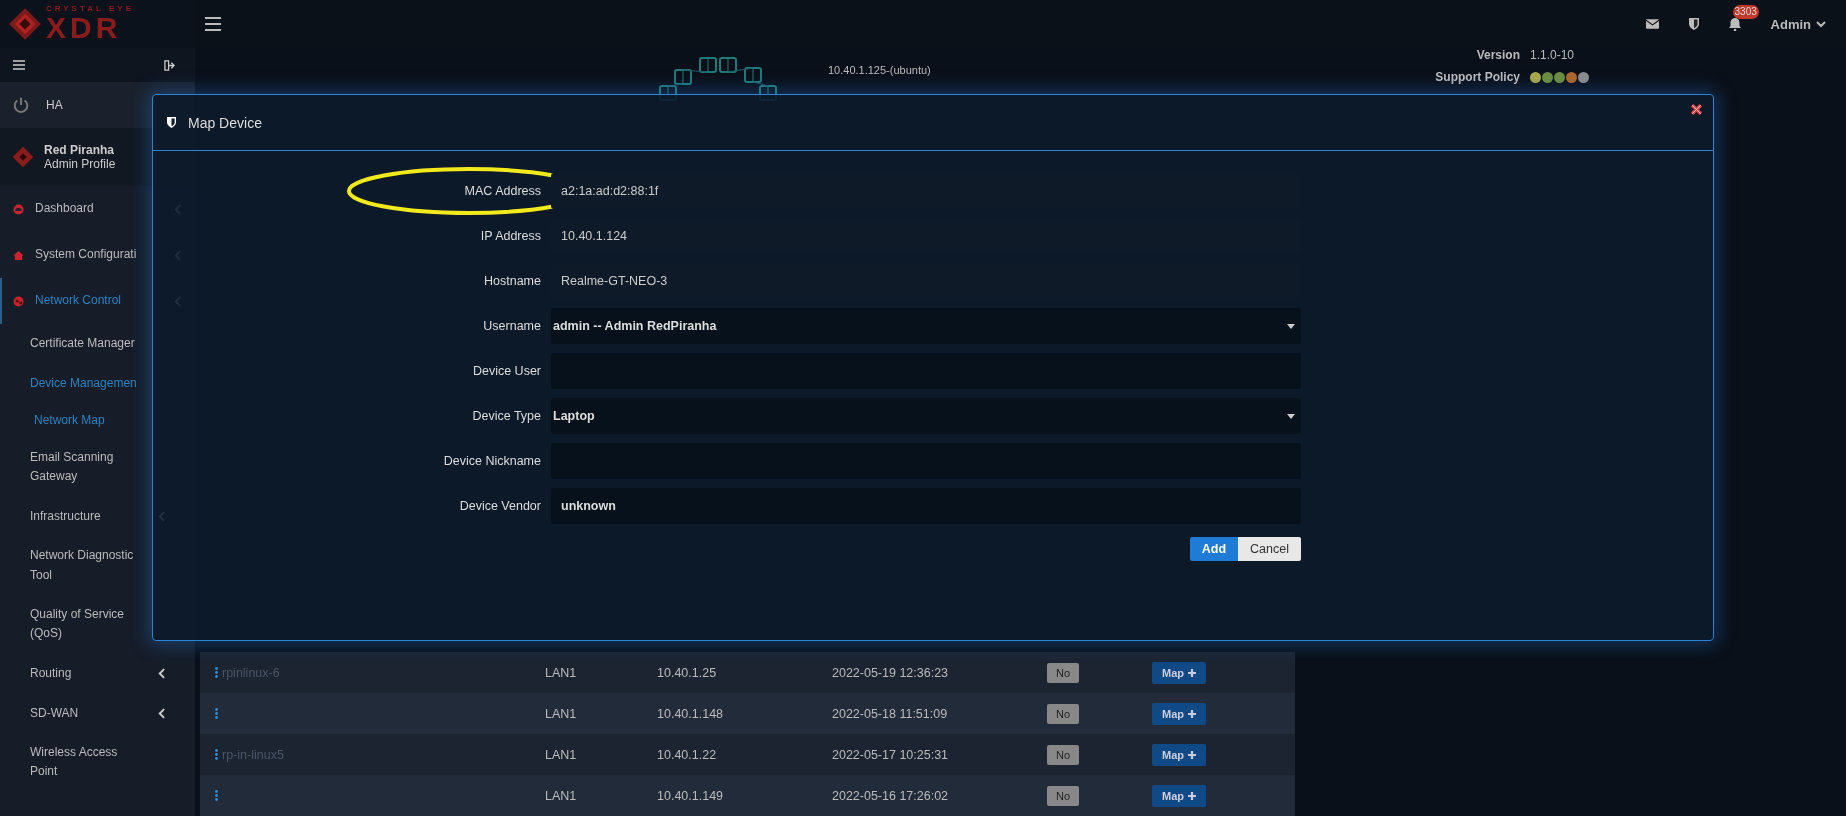  Describe the element at coordinates (225, 122) in the screenshot. I see `dialog-title: Map Device` at that location.